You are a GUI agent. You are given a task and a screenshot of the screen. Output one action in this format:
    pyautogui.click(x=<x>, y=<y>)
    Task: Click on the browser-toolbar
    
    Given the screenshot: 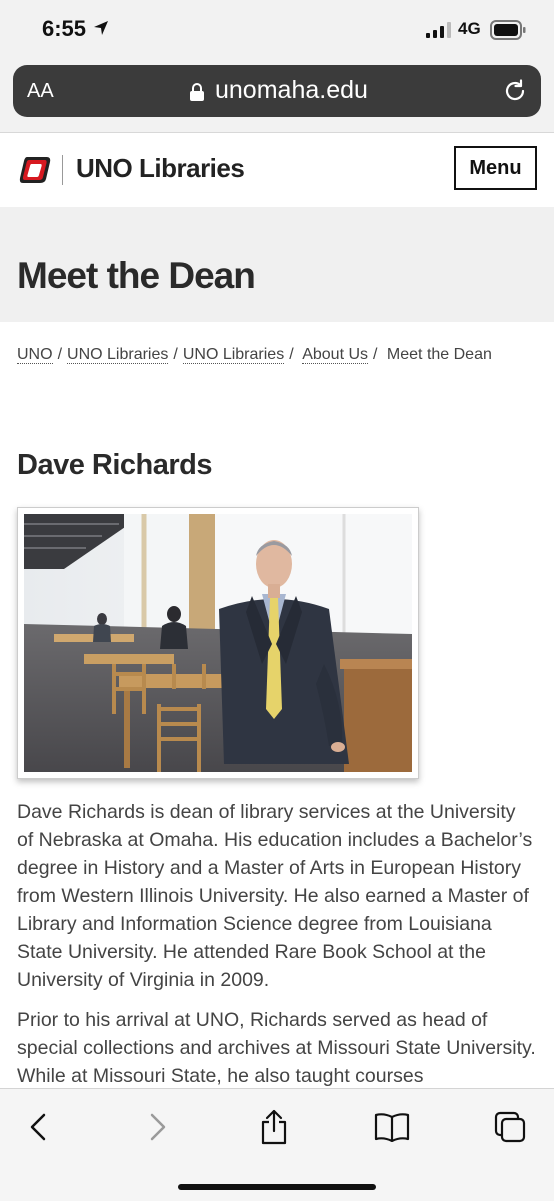 What is the action you would take?
    pyautogui.click(x=277, y=1144)
    